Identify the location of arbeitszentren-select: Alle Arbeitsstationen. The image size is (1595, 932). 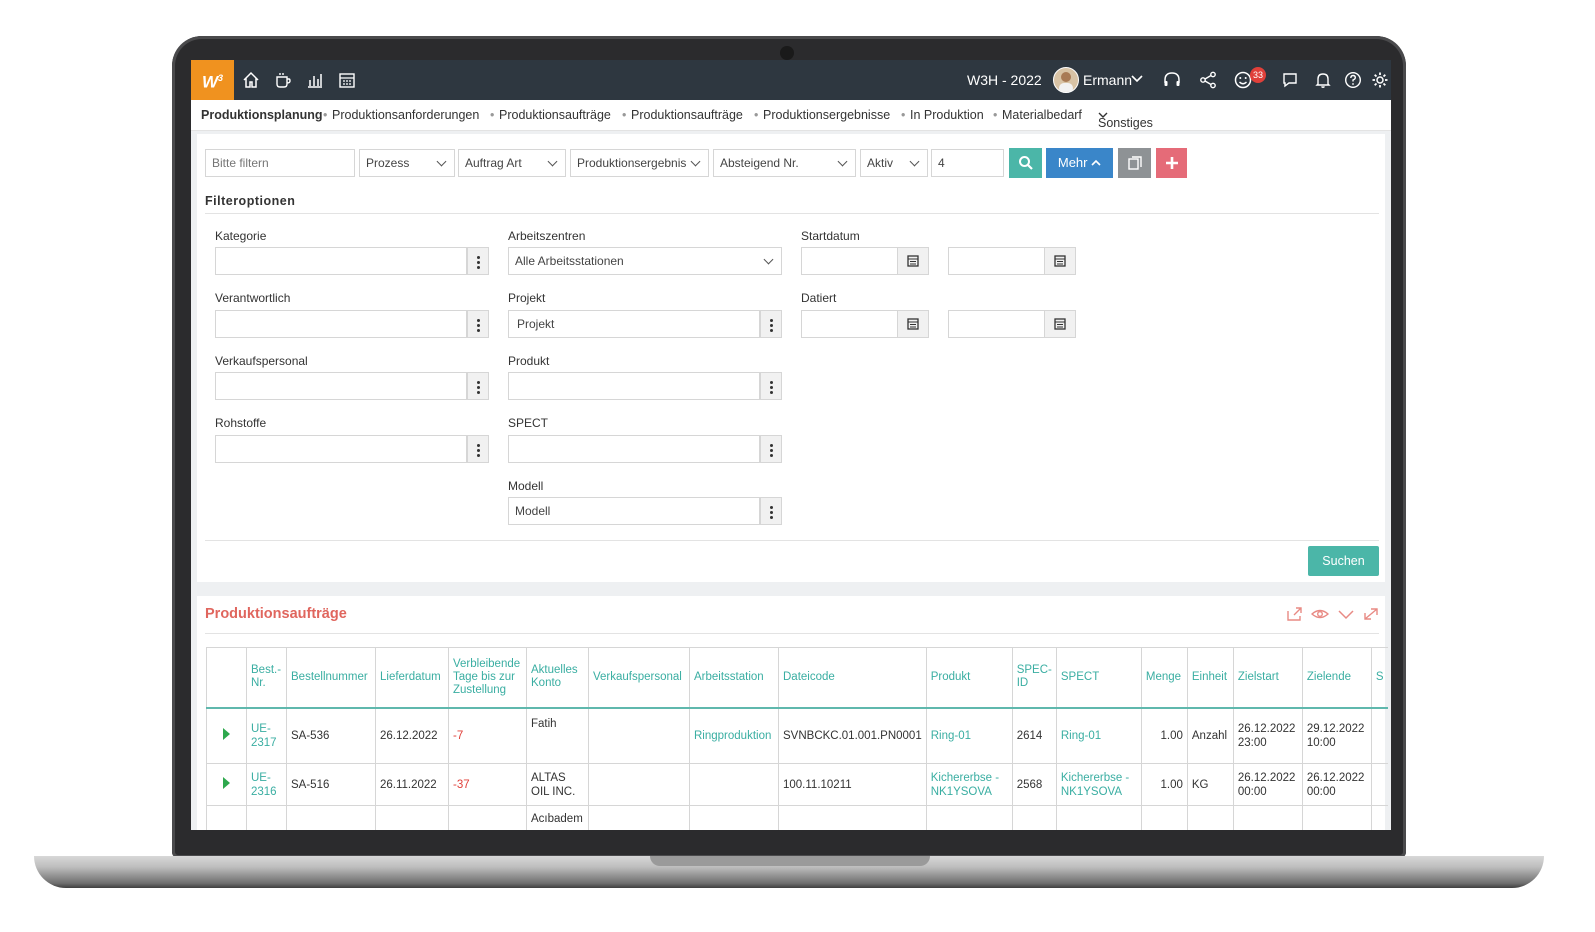
(645, 261).